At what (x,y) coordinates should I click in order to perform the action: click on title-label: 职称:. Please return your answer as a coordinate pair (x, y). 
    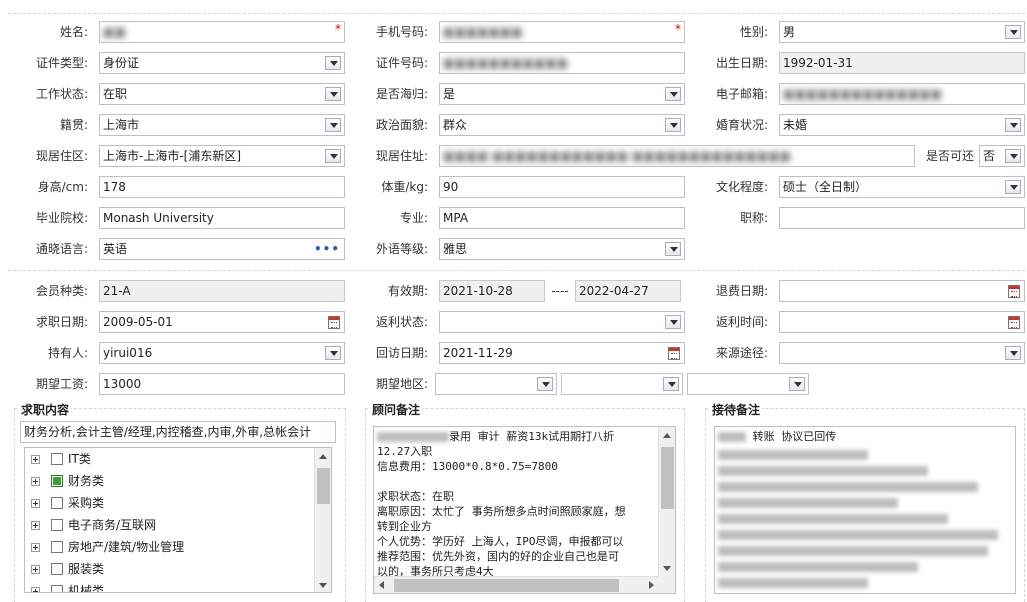
    Looking at the image, I should click on (753, 218).